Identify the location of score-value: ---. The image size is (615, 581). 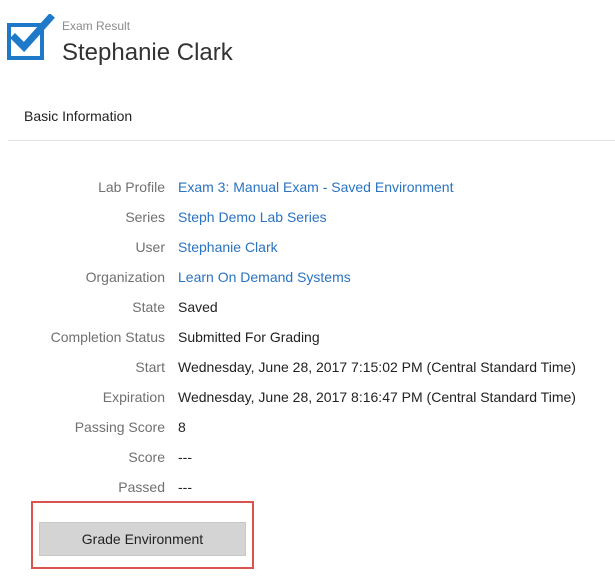
(185, 457).